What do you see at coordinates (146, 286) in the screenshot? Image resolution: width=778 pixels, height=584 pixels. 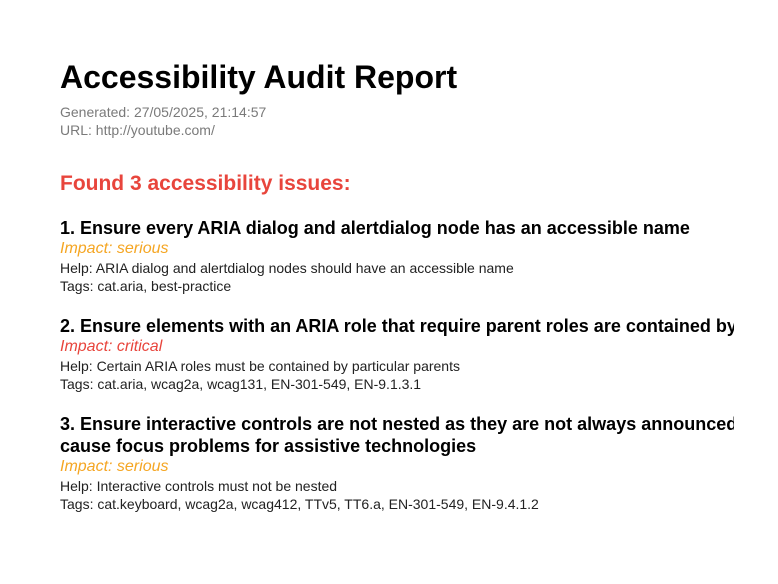 I see `issue-tags: Tags: cat.aria, best-practice` at bounding box center [146, 286].